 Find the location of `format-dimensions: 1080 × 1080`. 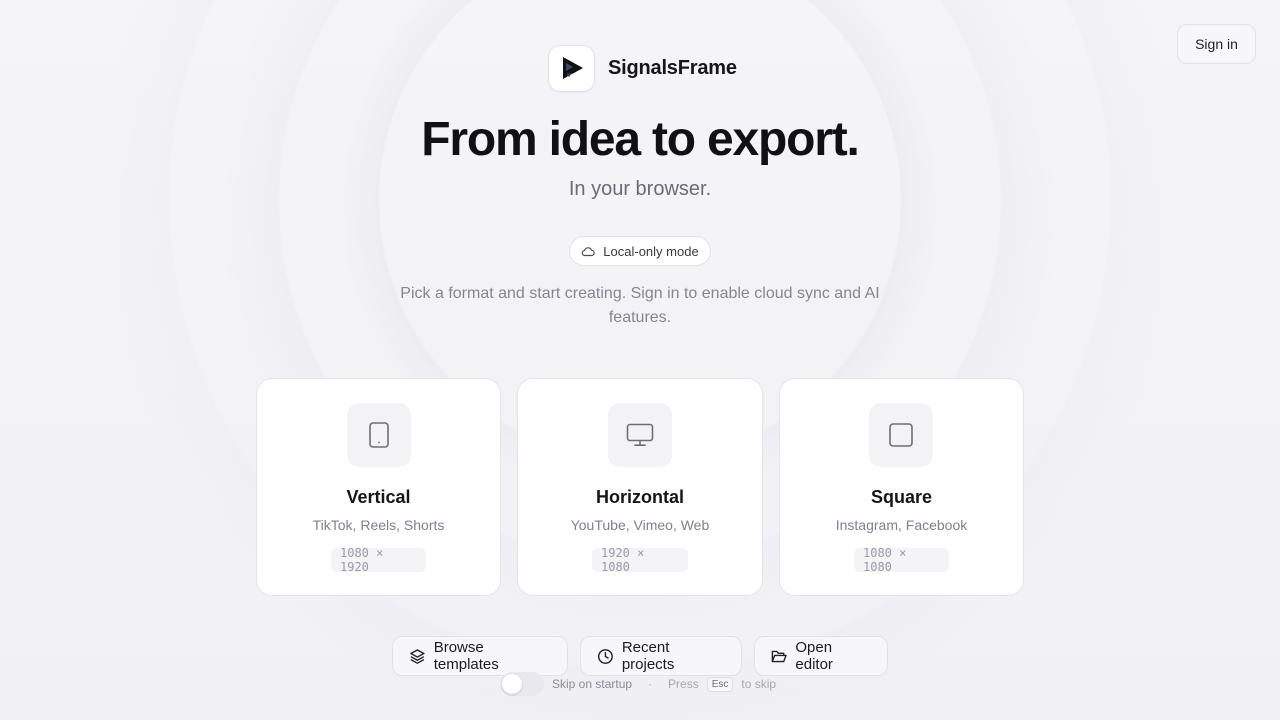

format-dimensions: 1080 × 1080 is located at coordinates (901, 560).